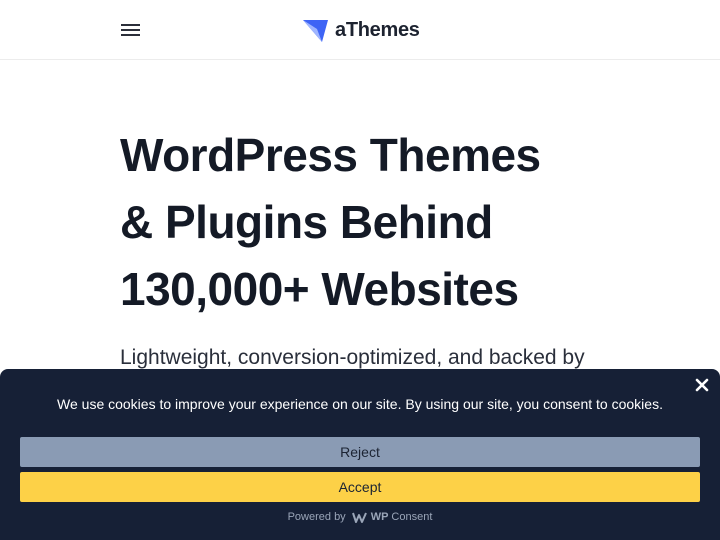 Image resolution: width=720 pixels, height=540 pixels. What do you see at coordinates (316, 517) in the screenshot?
I see `powered-by-label: Powered by` at bounding box center [316, 517].